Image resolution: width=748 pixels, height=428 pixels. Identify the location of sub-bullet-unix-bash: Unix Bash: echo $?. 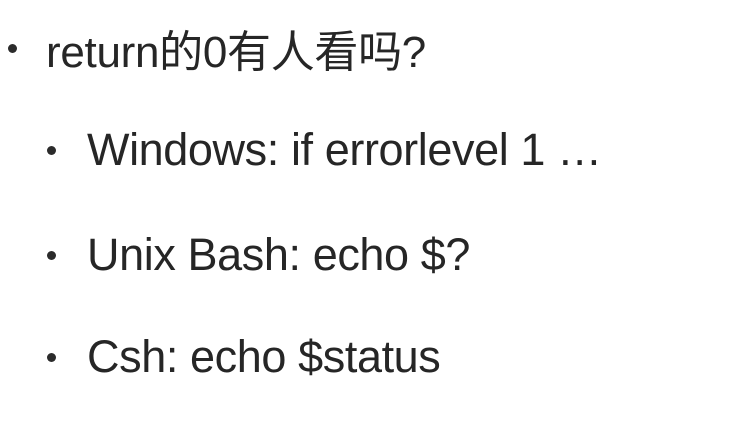
(258, 255).